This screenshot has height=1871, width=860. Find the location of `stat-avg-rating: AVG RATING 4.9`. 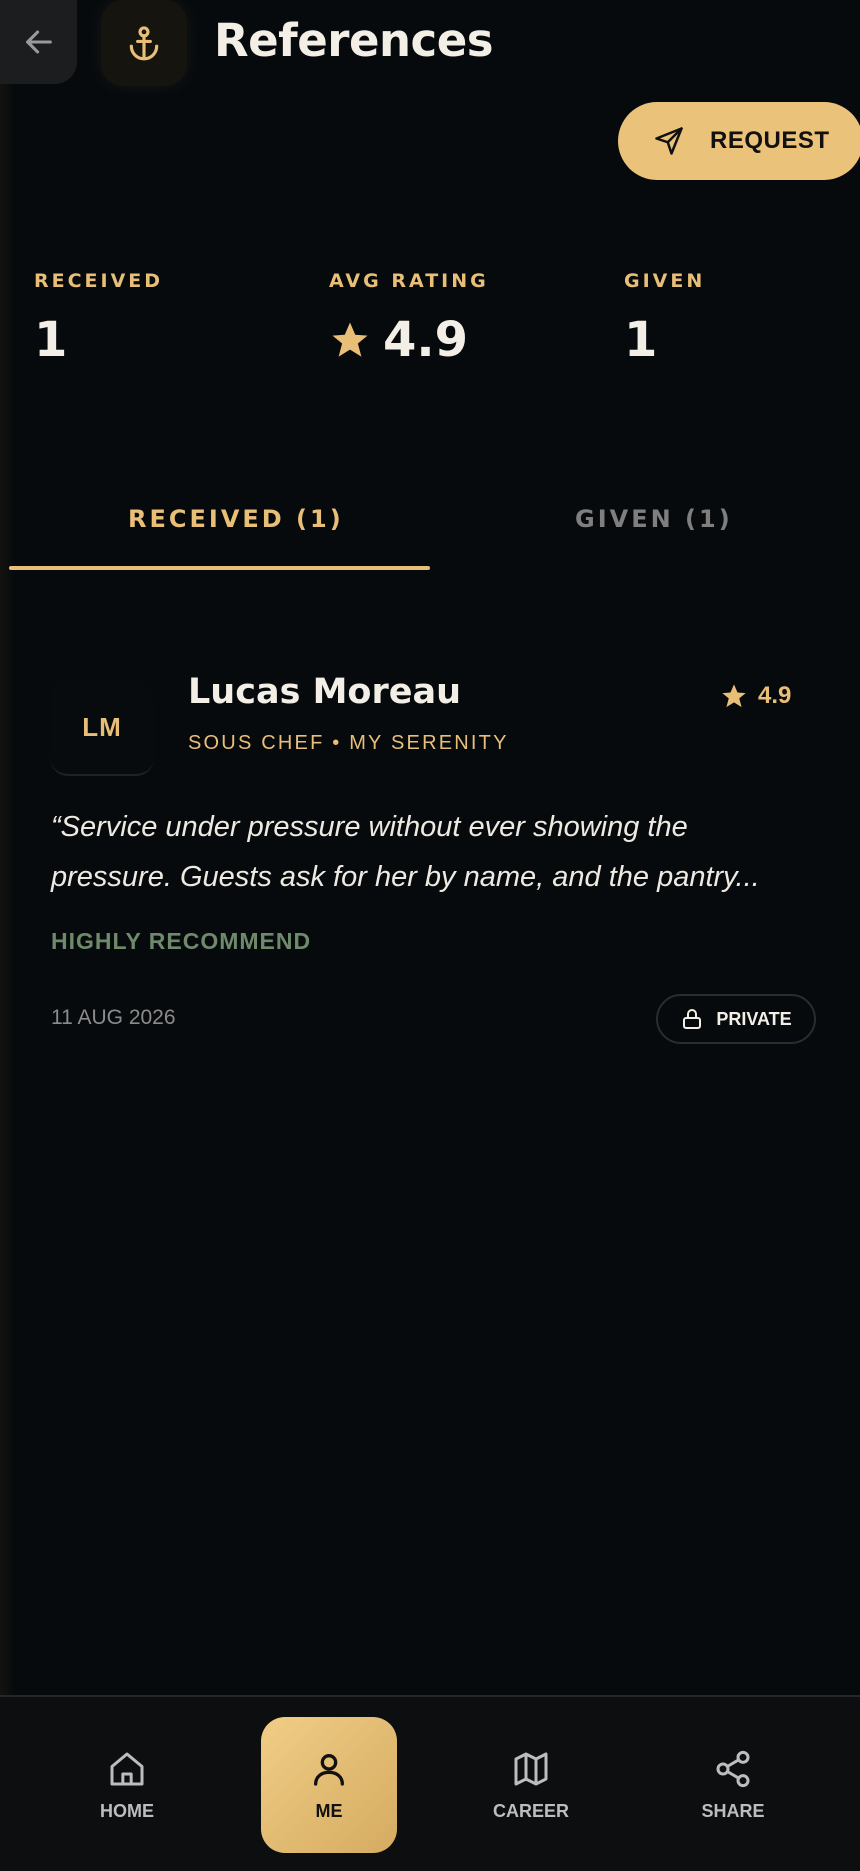

stat-avg-rating: AVG RATING 4.9 is located at coordinates (409, 319).